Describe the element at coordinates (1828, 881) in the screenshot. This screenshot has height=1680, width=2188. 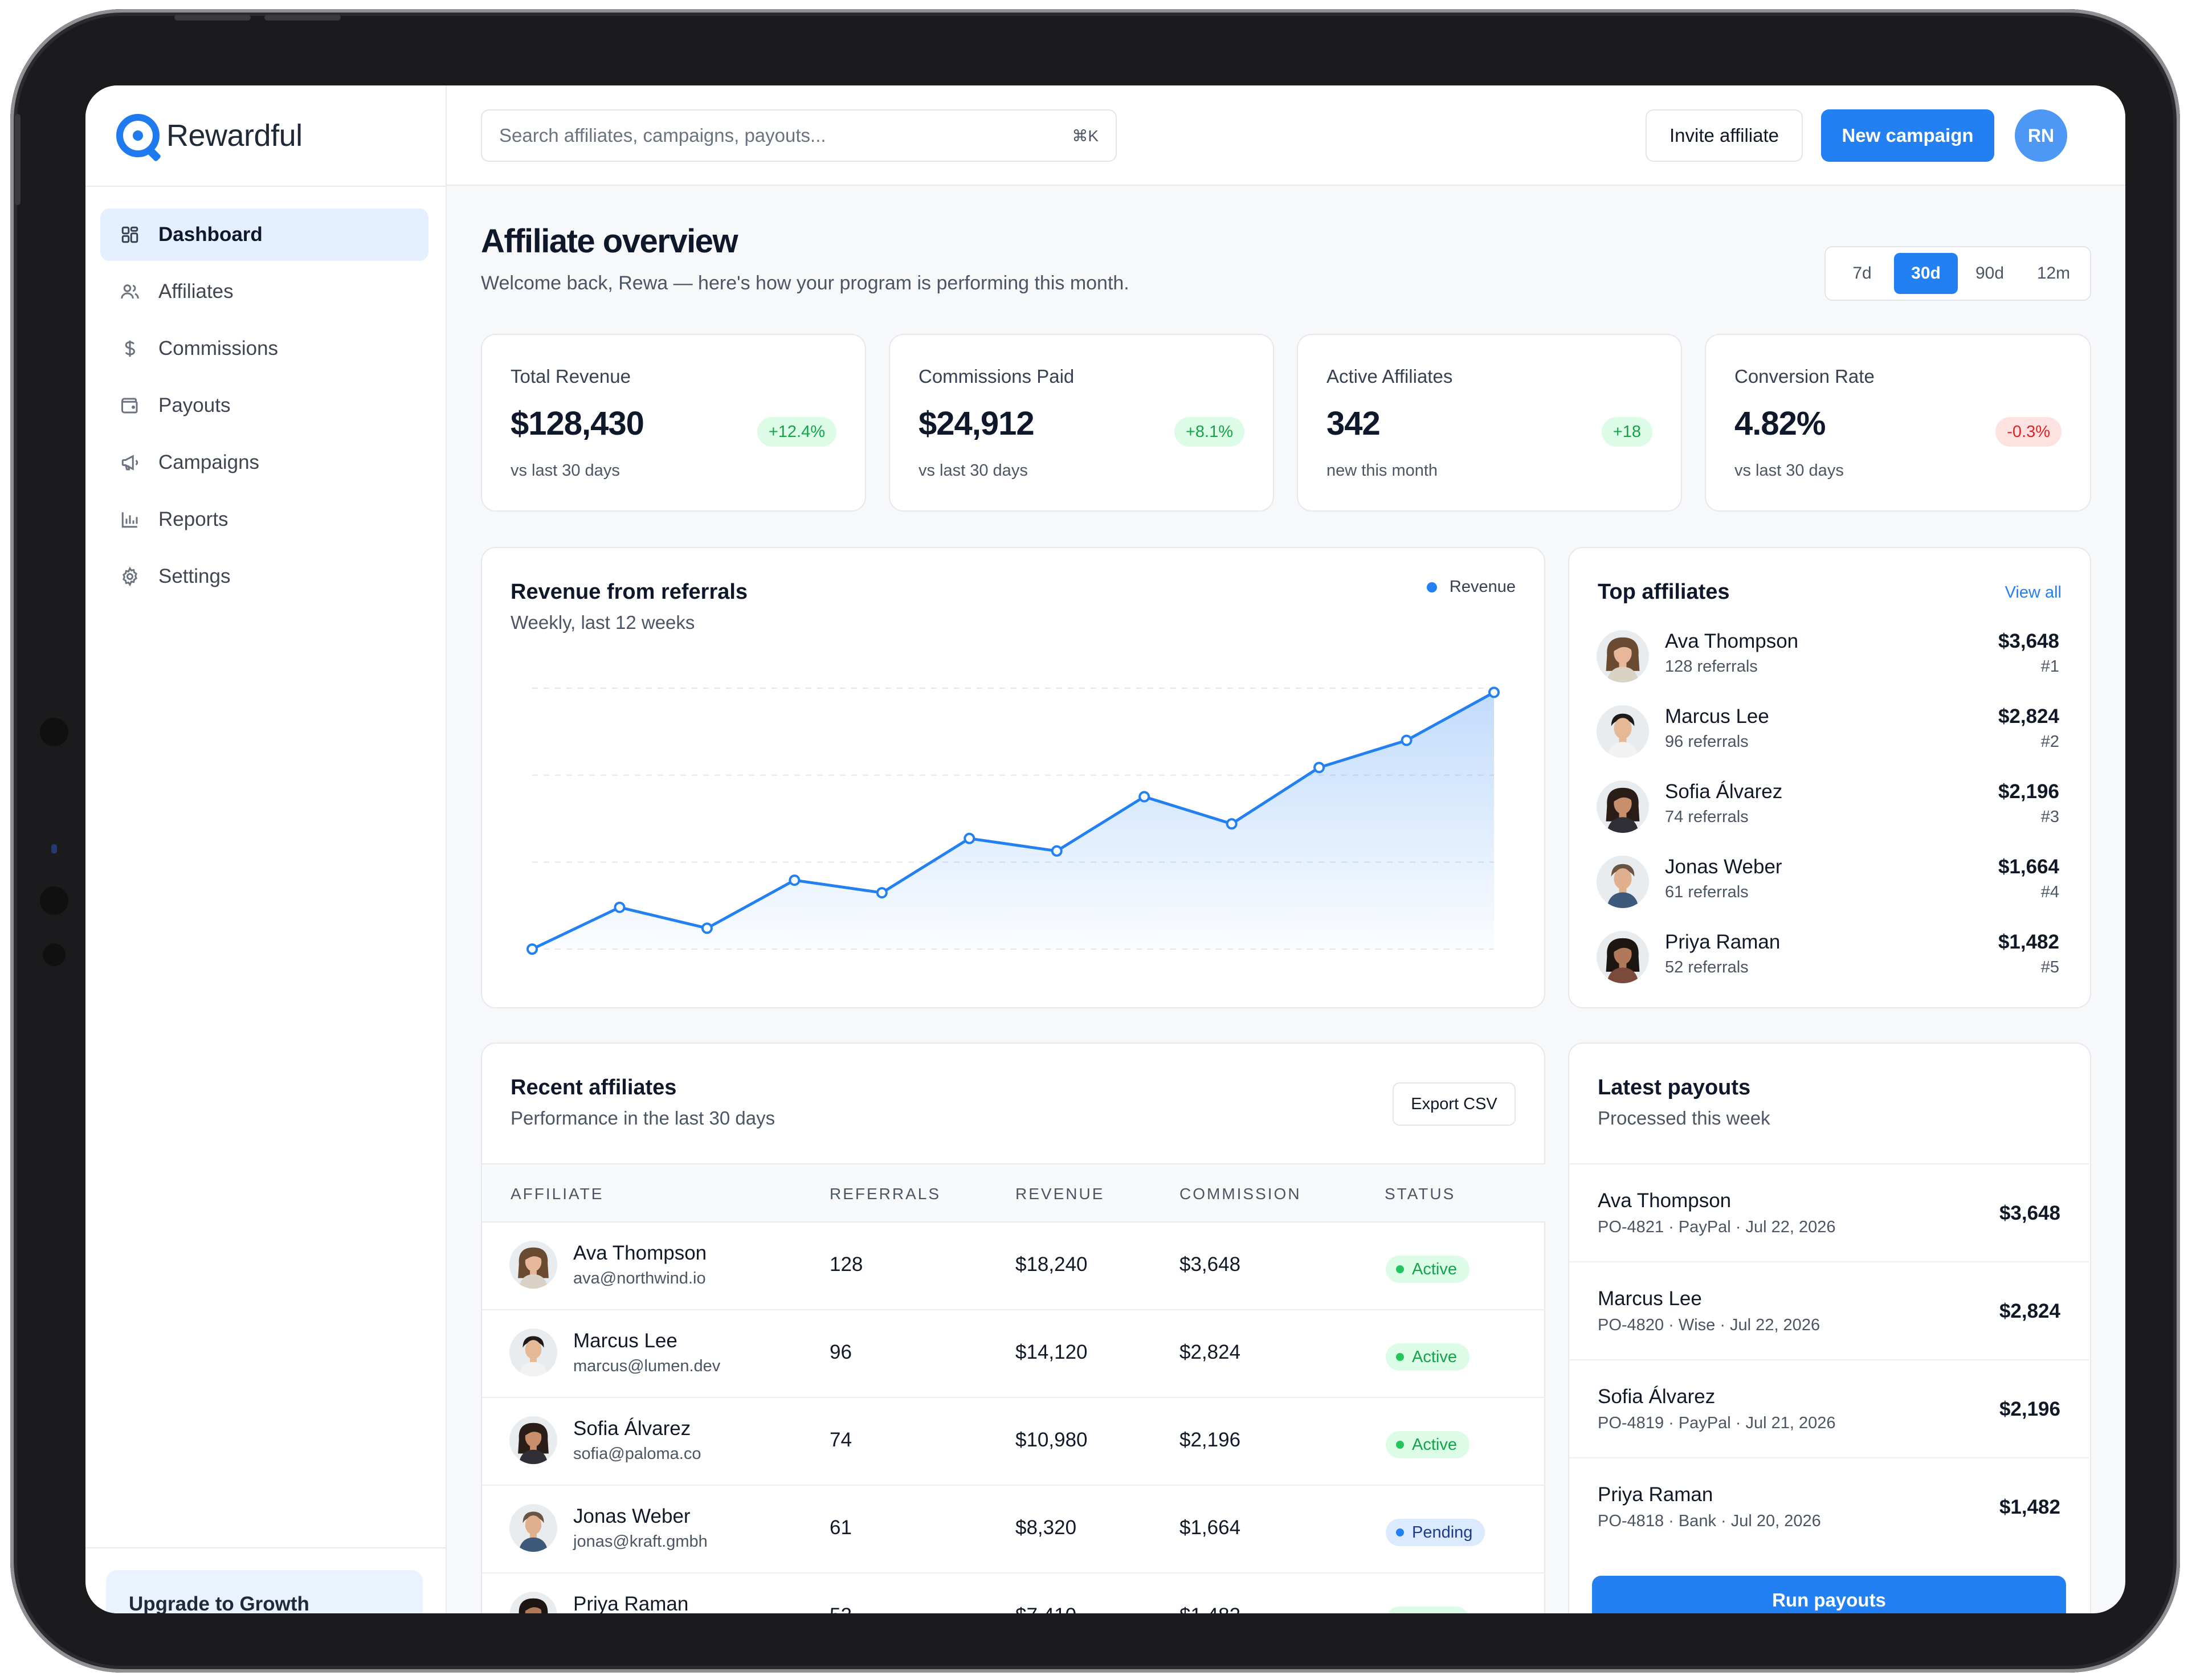
I see `top-affiliate-item: Jonas Weber 61 referrals $1,664 #4` at that location.